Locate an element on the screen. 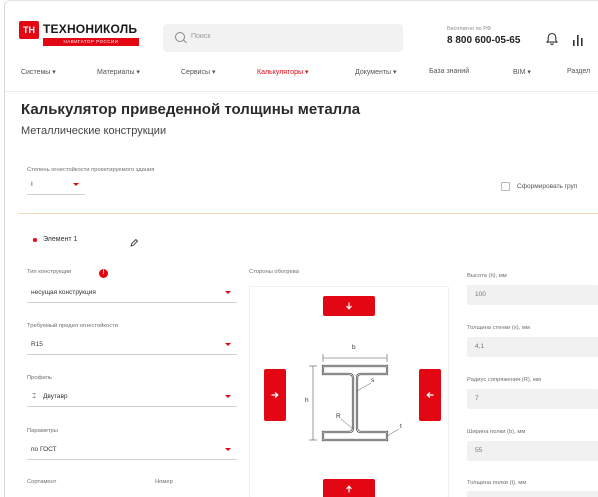  assortment-select is located at coordinates (86, 493).